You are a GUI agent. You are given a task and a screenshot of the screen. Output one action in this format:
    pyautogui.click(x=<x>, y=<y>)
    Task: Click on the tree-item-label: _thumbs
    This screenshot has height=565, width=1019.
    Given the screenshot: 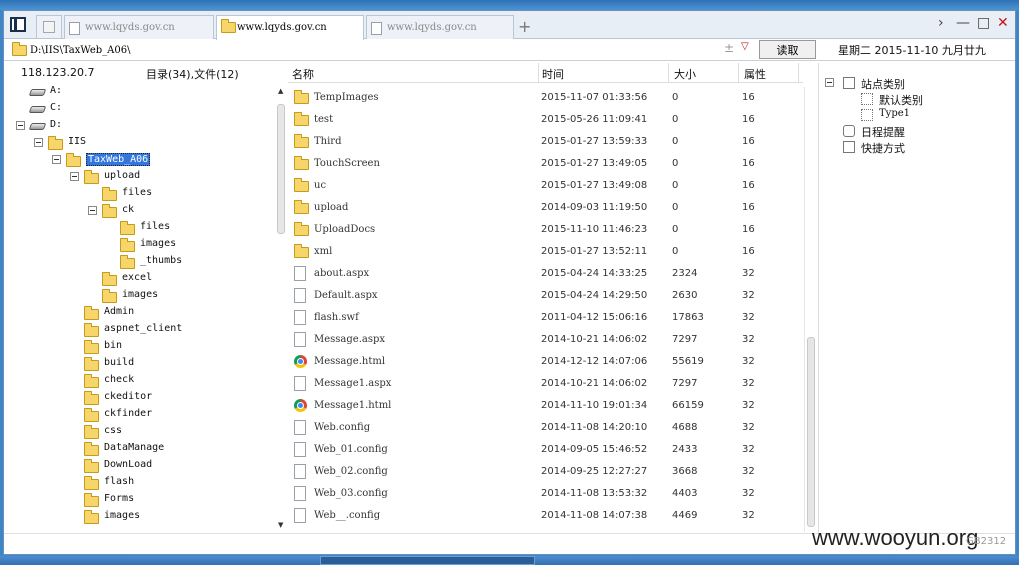 What is the action you would take?
    pyautogui.click(x=161, y=260)
    